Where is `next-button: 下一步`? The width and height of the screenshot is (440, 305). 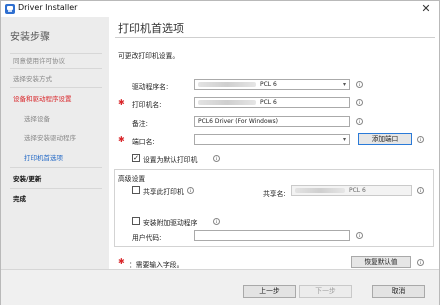
next-button: 下一步 is located at coordinates (325, 291).